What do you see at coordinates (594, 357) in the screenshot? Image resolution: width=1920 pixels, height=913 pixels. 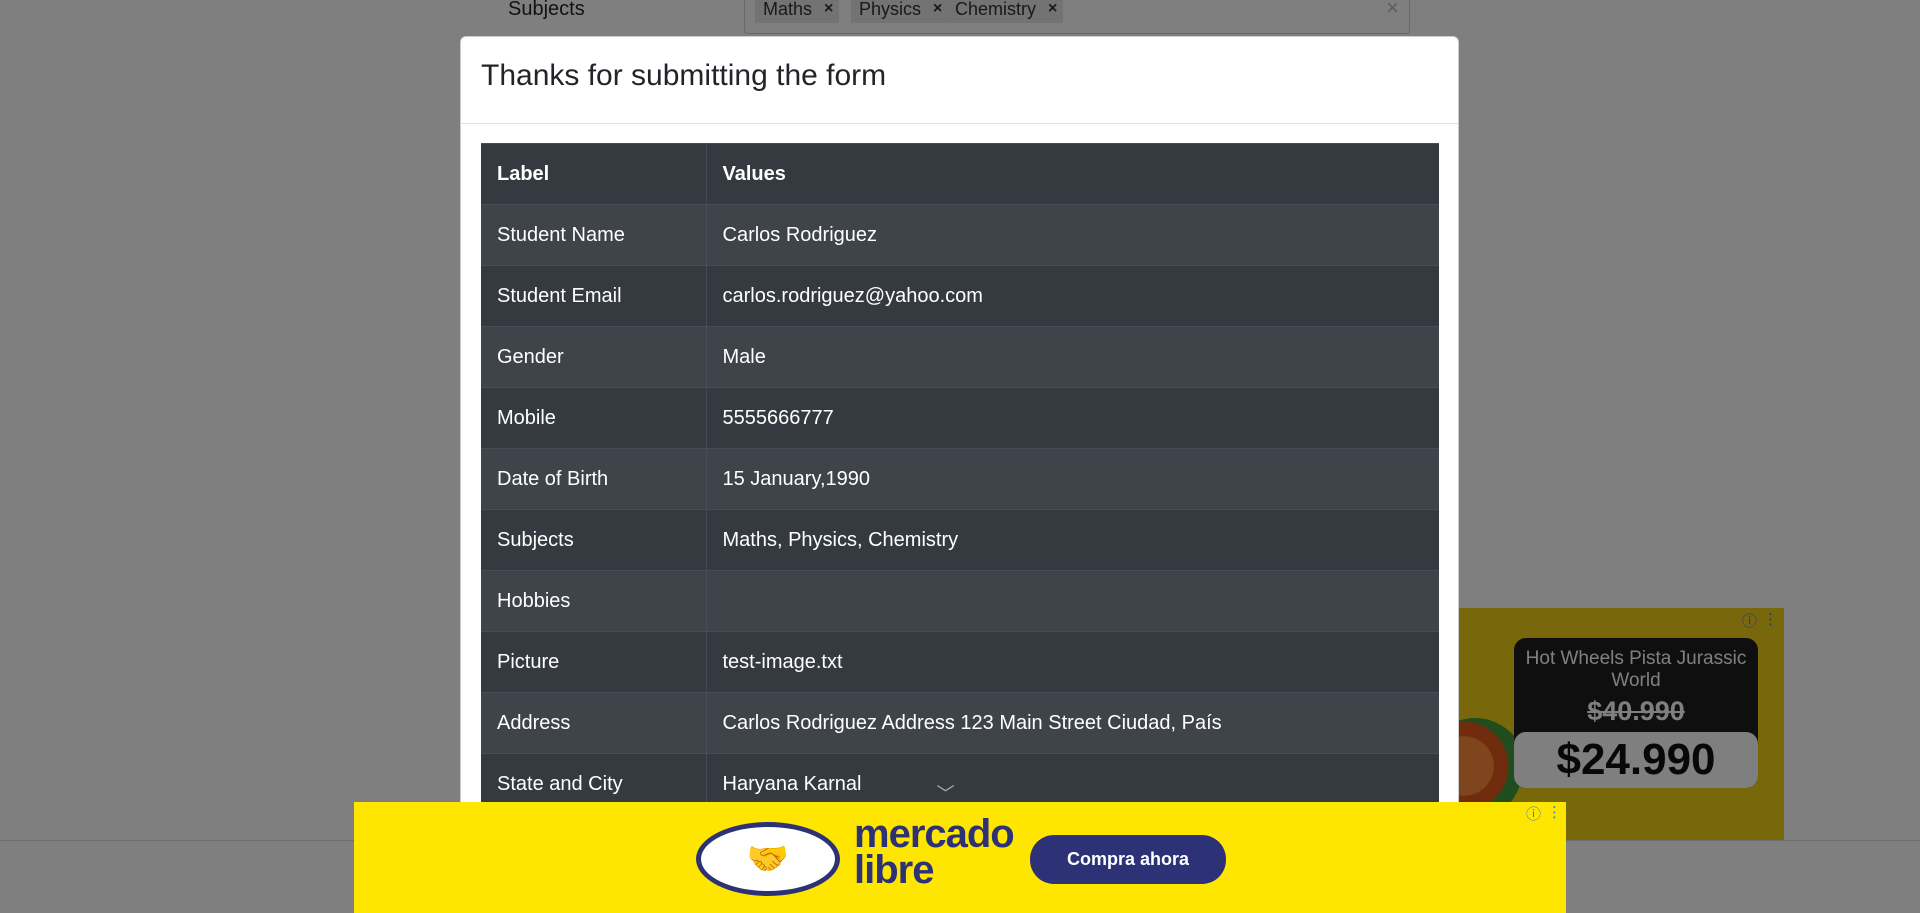 I see `row-label: Gender` at bounding box center [594, 357].